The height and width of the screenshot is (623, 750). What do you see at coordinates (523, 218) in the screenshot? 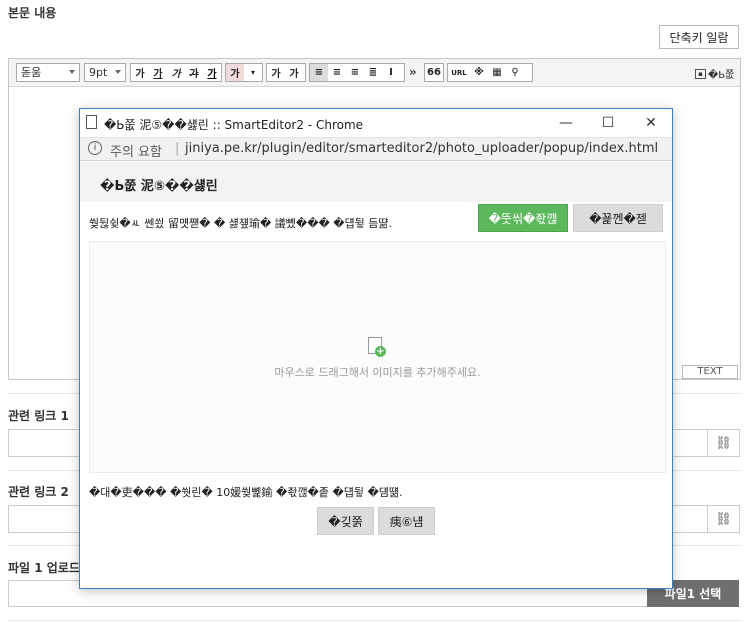
I see `file-select-button: �뚯씪�좏깮` at bounding box center [523, 218].